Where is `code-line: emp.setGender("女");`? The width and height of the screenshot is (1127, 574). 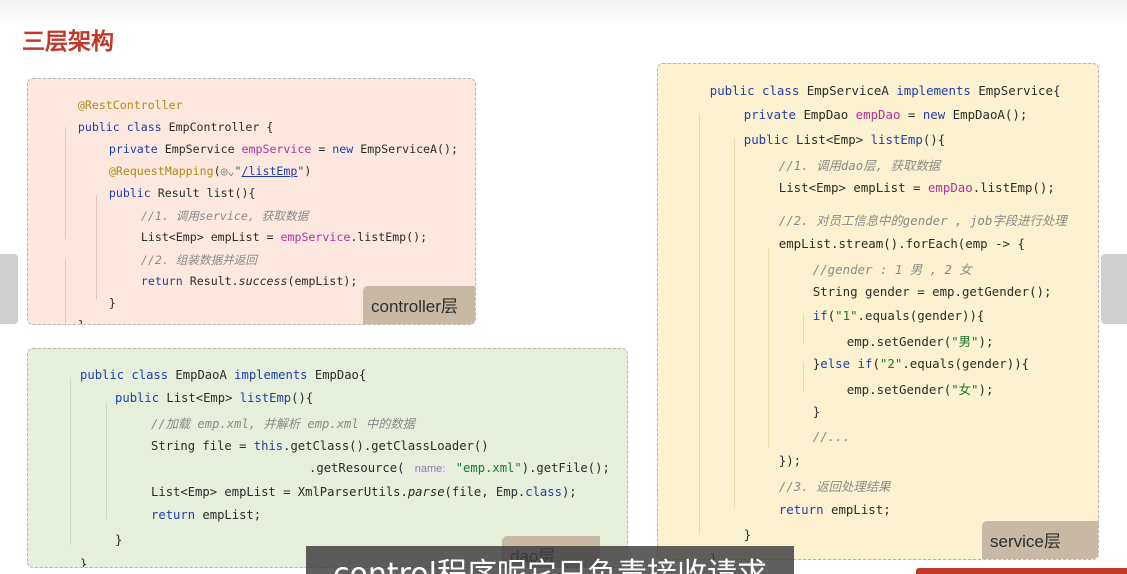
code-line: emp.setGender("女"); is located at coordinates (920, 389).